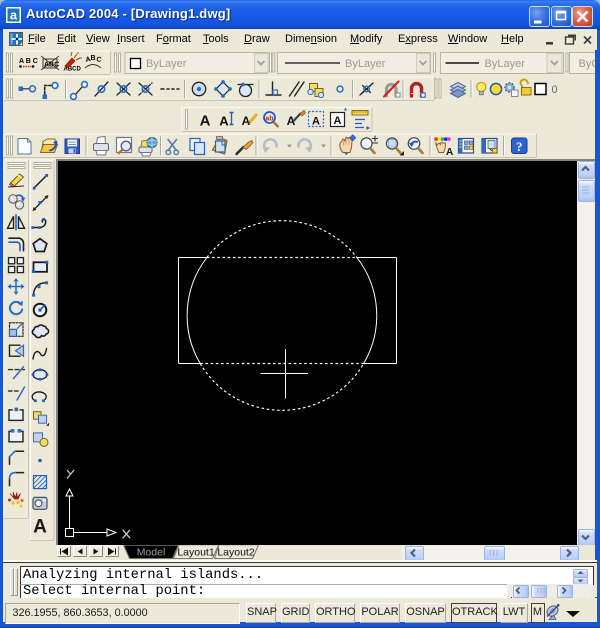  What do you see at coordinates (14, 15) in the screenshot?
I see `svg-text: a` at bounding box center [14, 15].